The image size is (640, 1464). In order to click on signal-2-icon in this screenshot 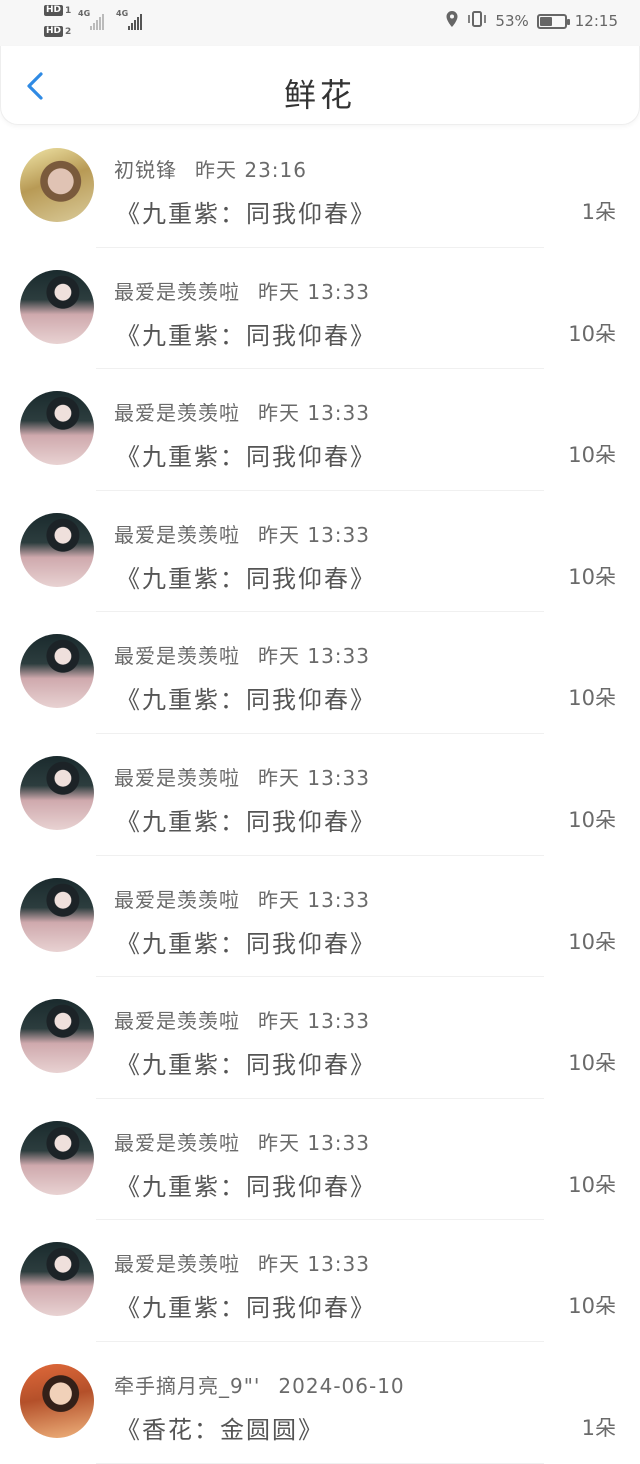, I will do `click(135, 22)`.